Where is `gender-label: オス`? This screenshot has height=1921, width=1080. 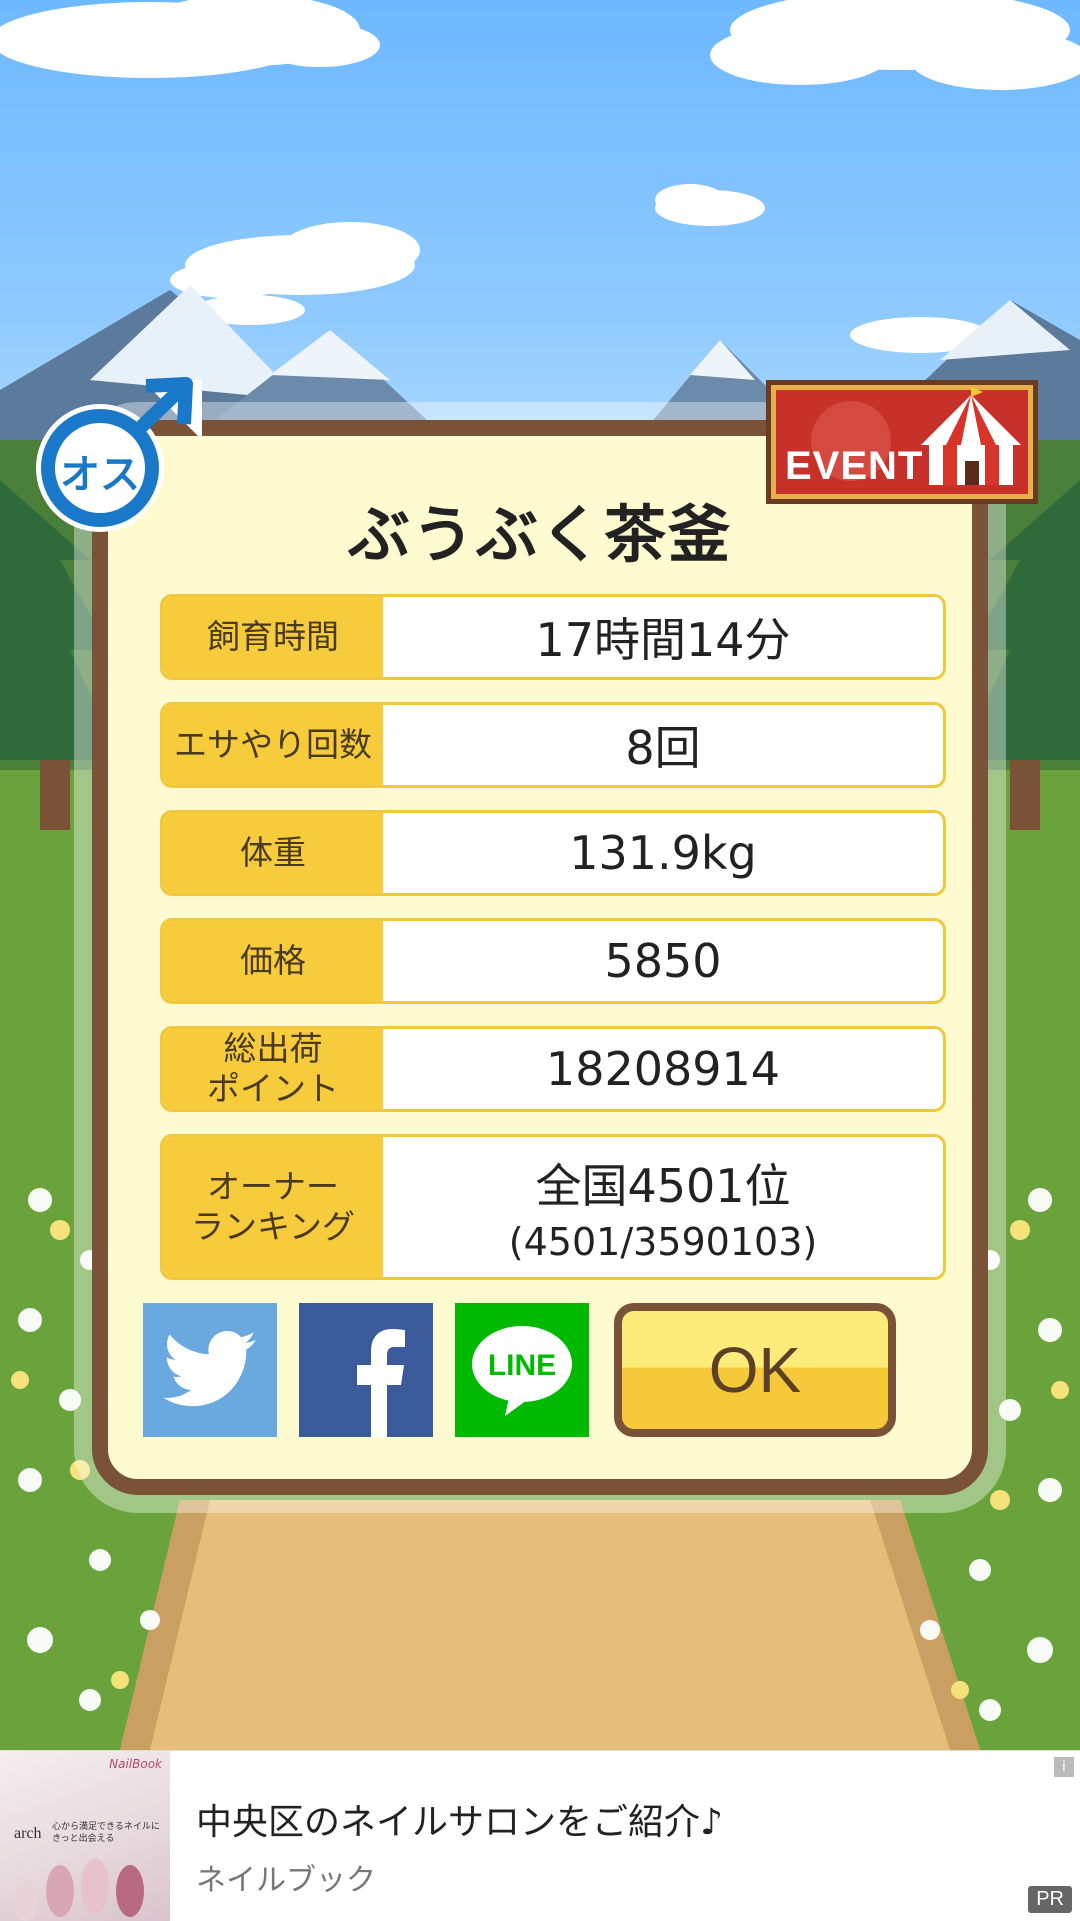 gender-label: オス is located at coordinates (100, 475).